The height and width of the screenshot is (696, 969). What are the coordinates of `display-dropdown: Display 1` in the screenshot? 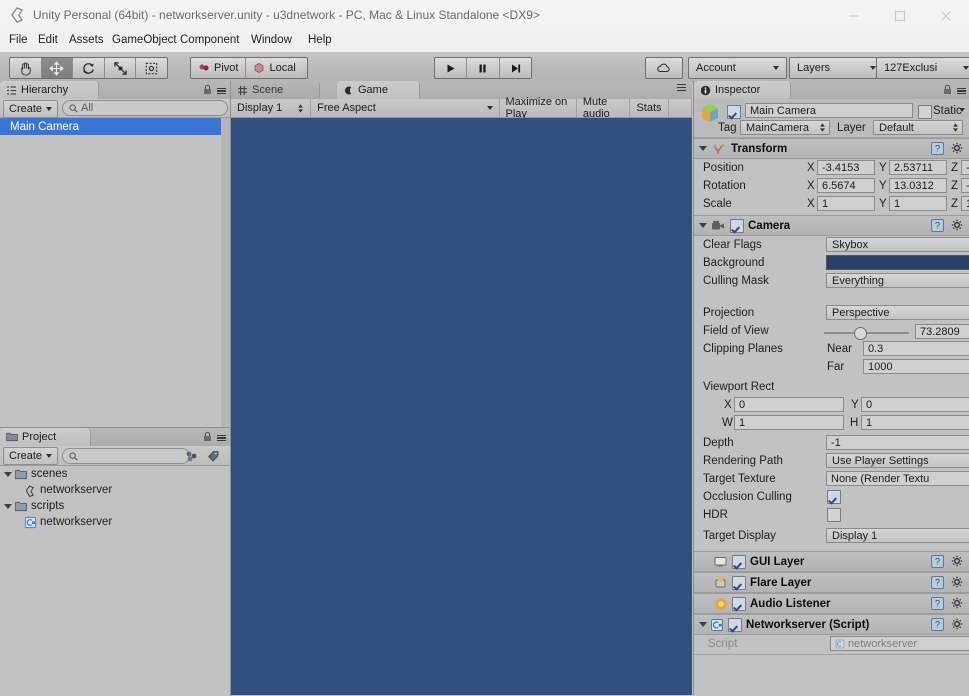 It's located at (271, 108).